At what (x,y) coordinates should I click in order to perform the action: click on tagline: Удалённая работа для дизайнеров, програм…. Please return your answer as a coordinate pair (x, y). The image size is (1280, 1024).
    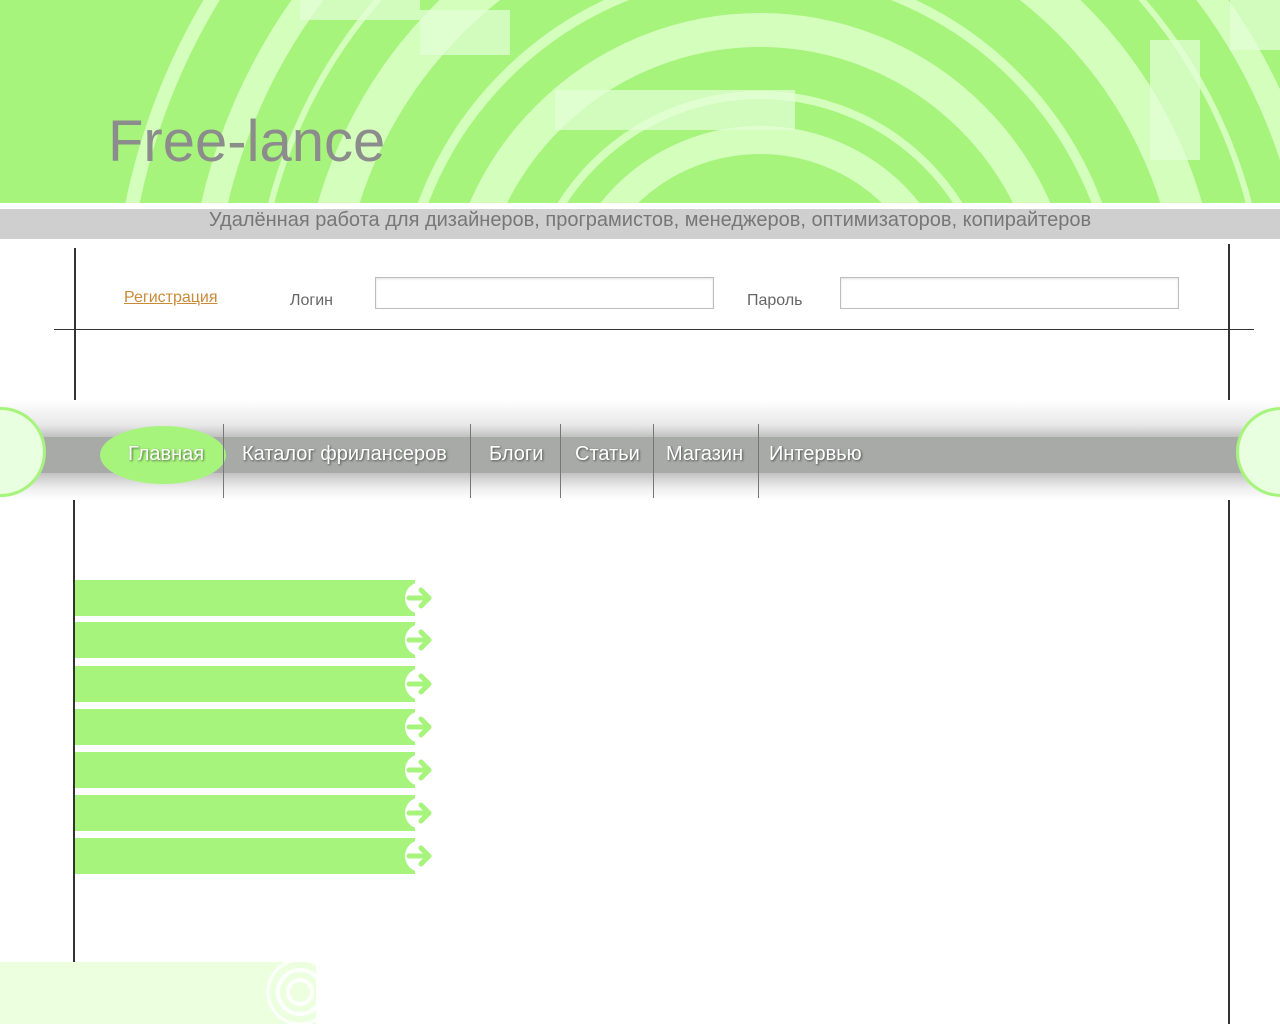
    Looking at the image, I should click on (650, 220).